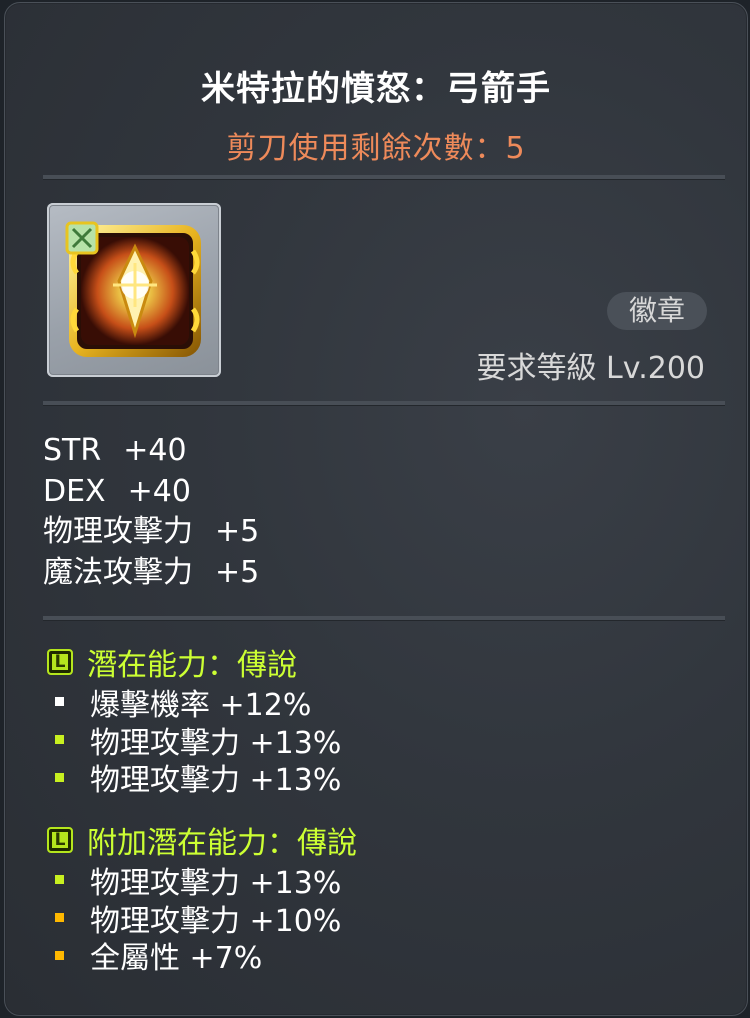 The image size is (750, 1018). What do you see at coordinates (656, 311) in the screenshot?
I see `category-tag: 徽章` at bounding box center [656, 311].